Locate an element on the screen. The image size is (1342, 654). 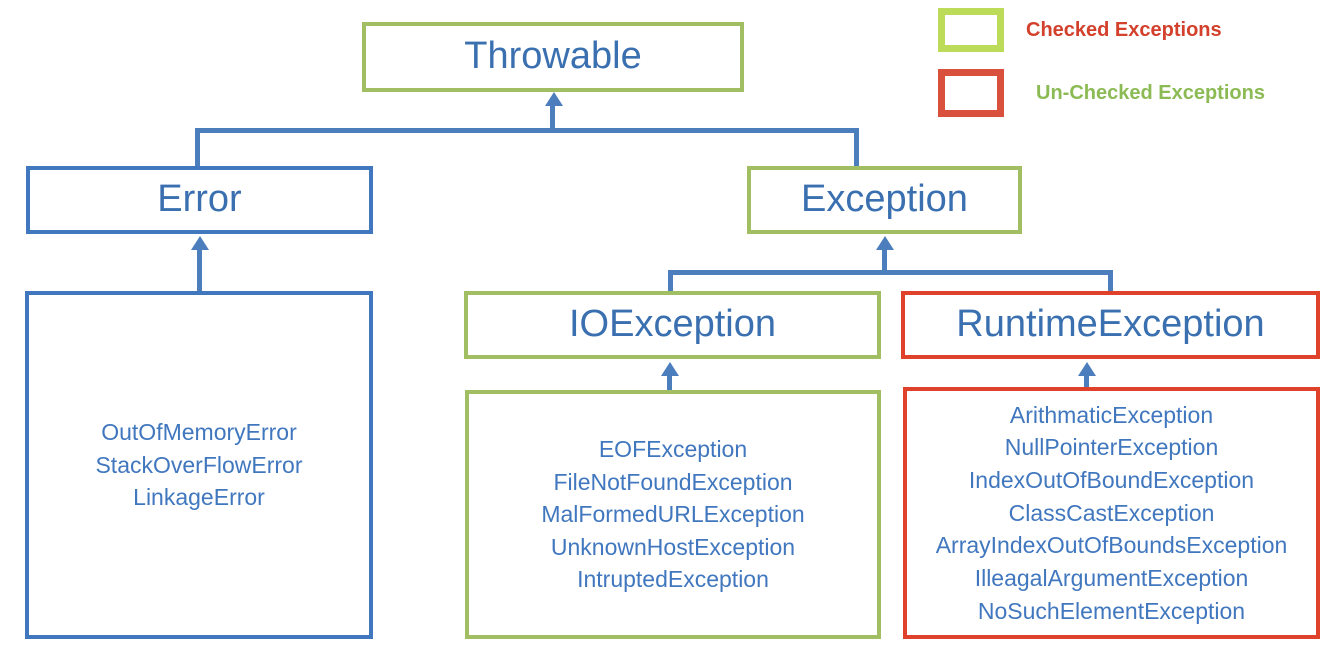
list-item: NullPointerException is located at coordinates (1111, 447).